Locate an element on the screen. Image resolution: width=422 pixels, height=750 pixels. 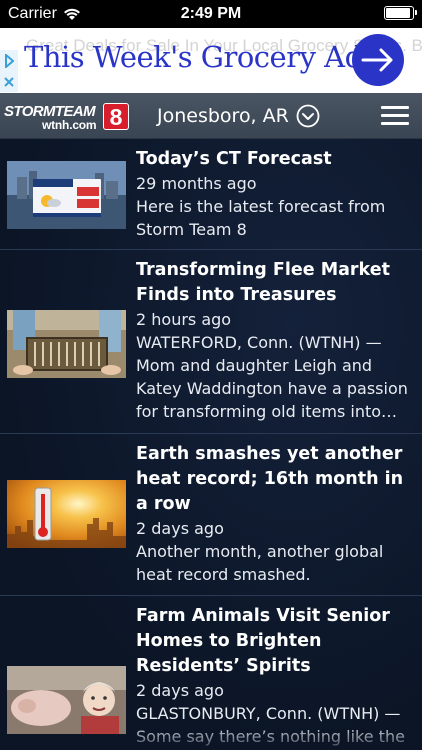
adchoices-icon is located at coordinates (9, 61).